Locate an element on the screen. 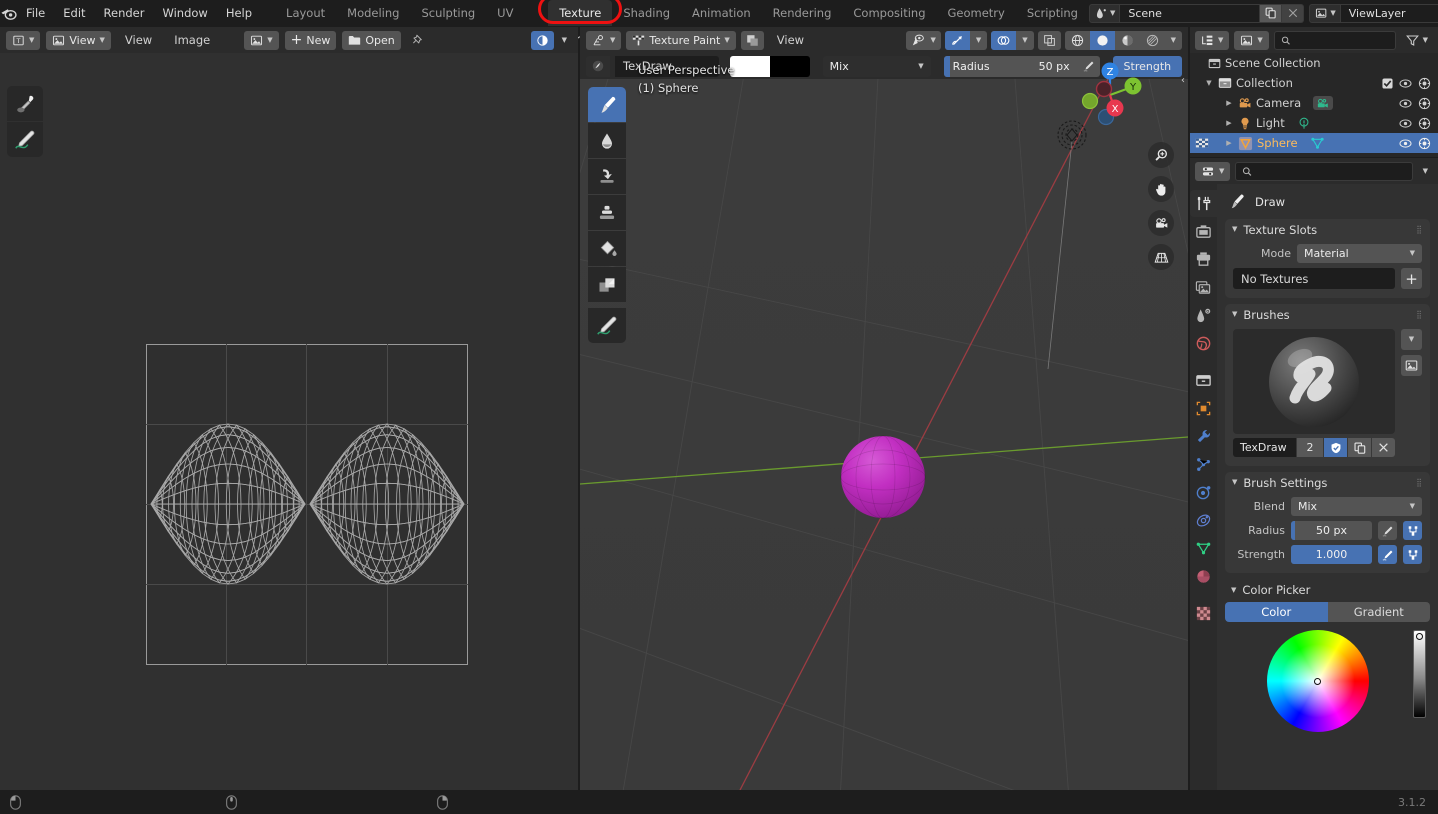 This screenshot has width=1438, height=814. scene-new-button is located at coordinates (1271, 13).